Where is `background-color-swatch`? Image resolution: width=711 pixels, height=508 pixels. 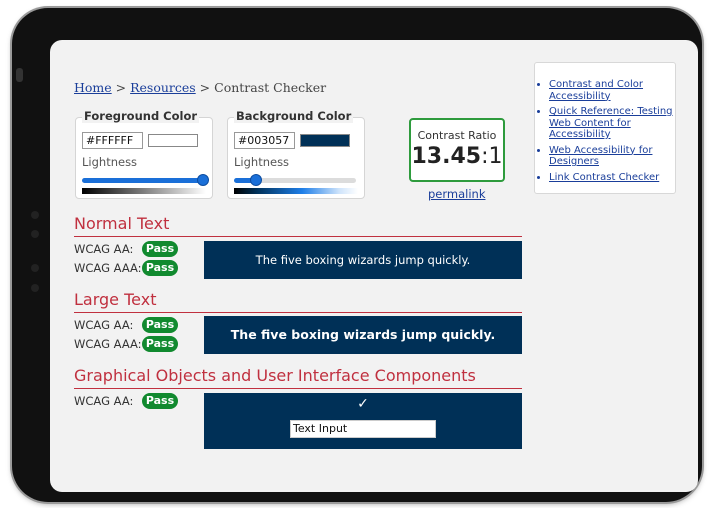 background-color-swatch is located at coordinates (325, 140).